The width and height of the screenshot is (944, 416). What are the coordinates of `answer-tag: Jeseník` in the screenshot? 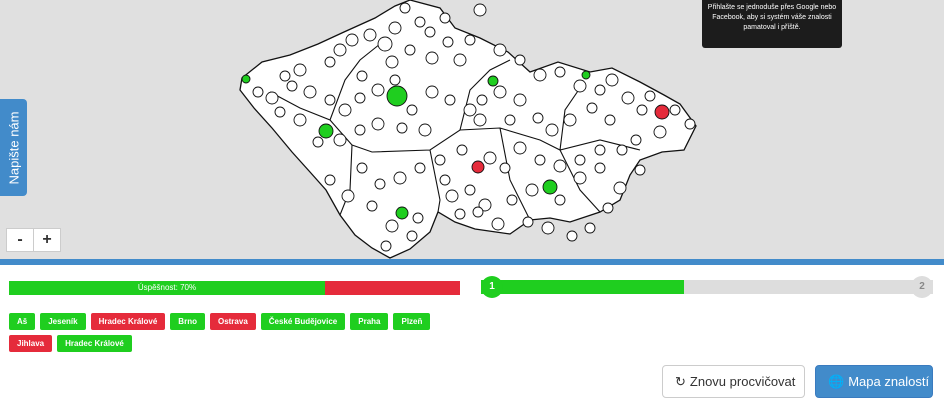 It's located at (63, 321).